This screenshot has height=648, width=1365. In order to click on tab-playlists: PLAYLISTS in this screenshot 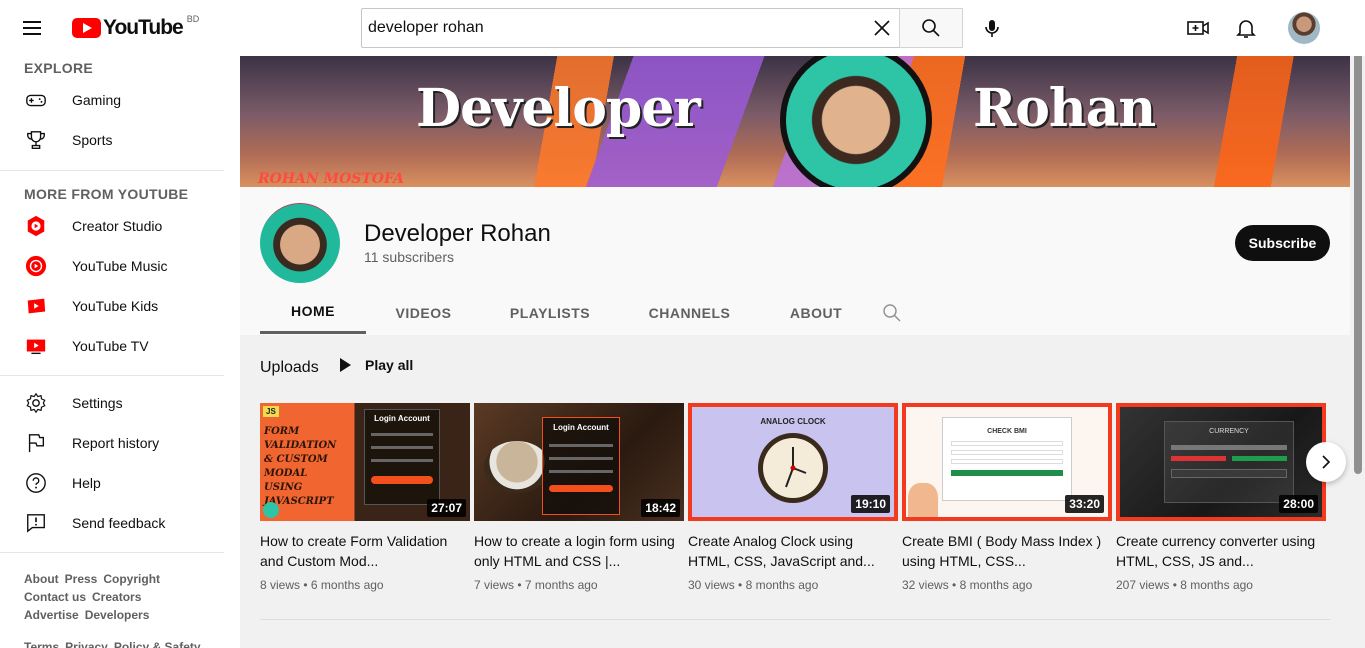, I will do `click(550, 312)`.